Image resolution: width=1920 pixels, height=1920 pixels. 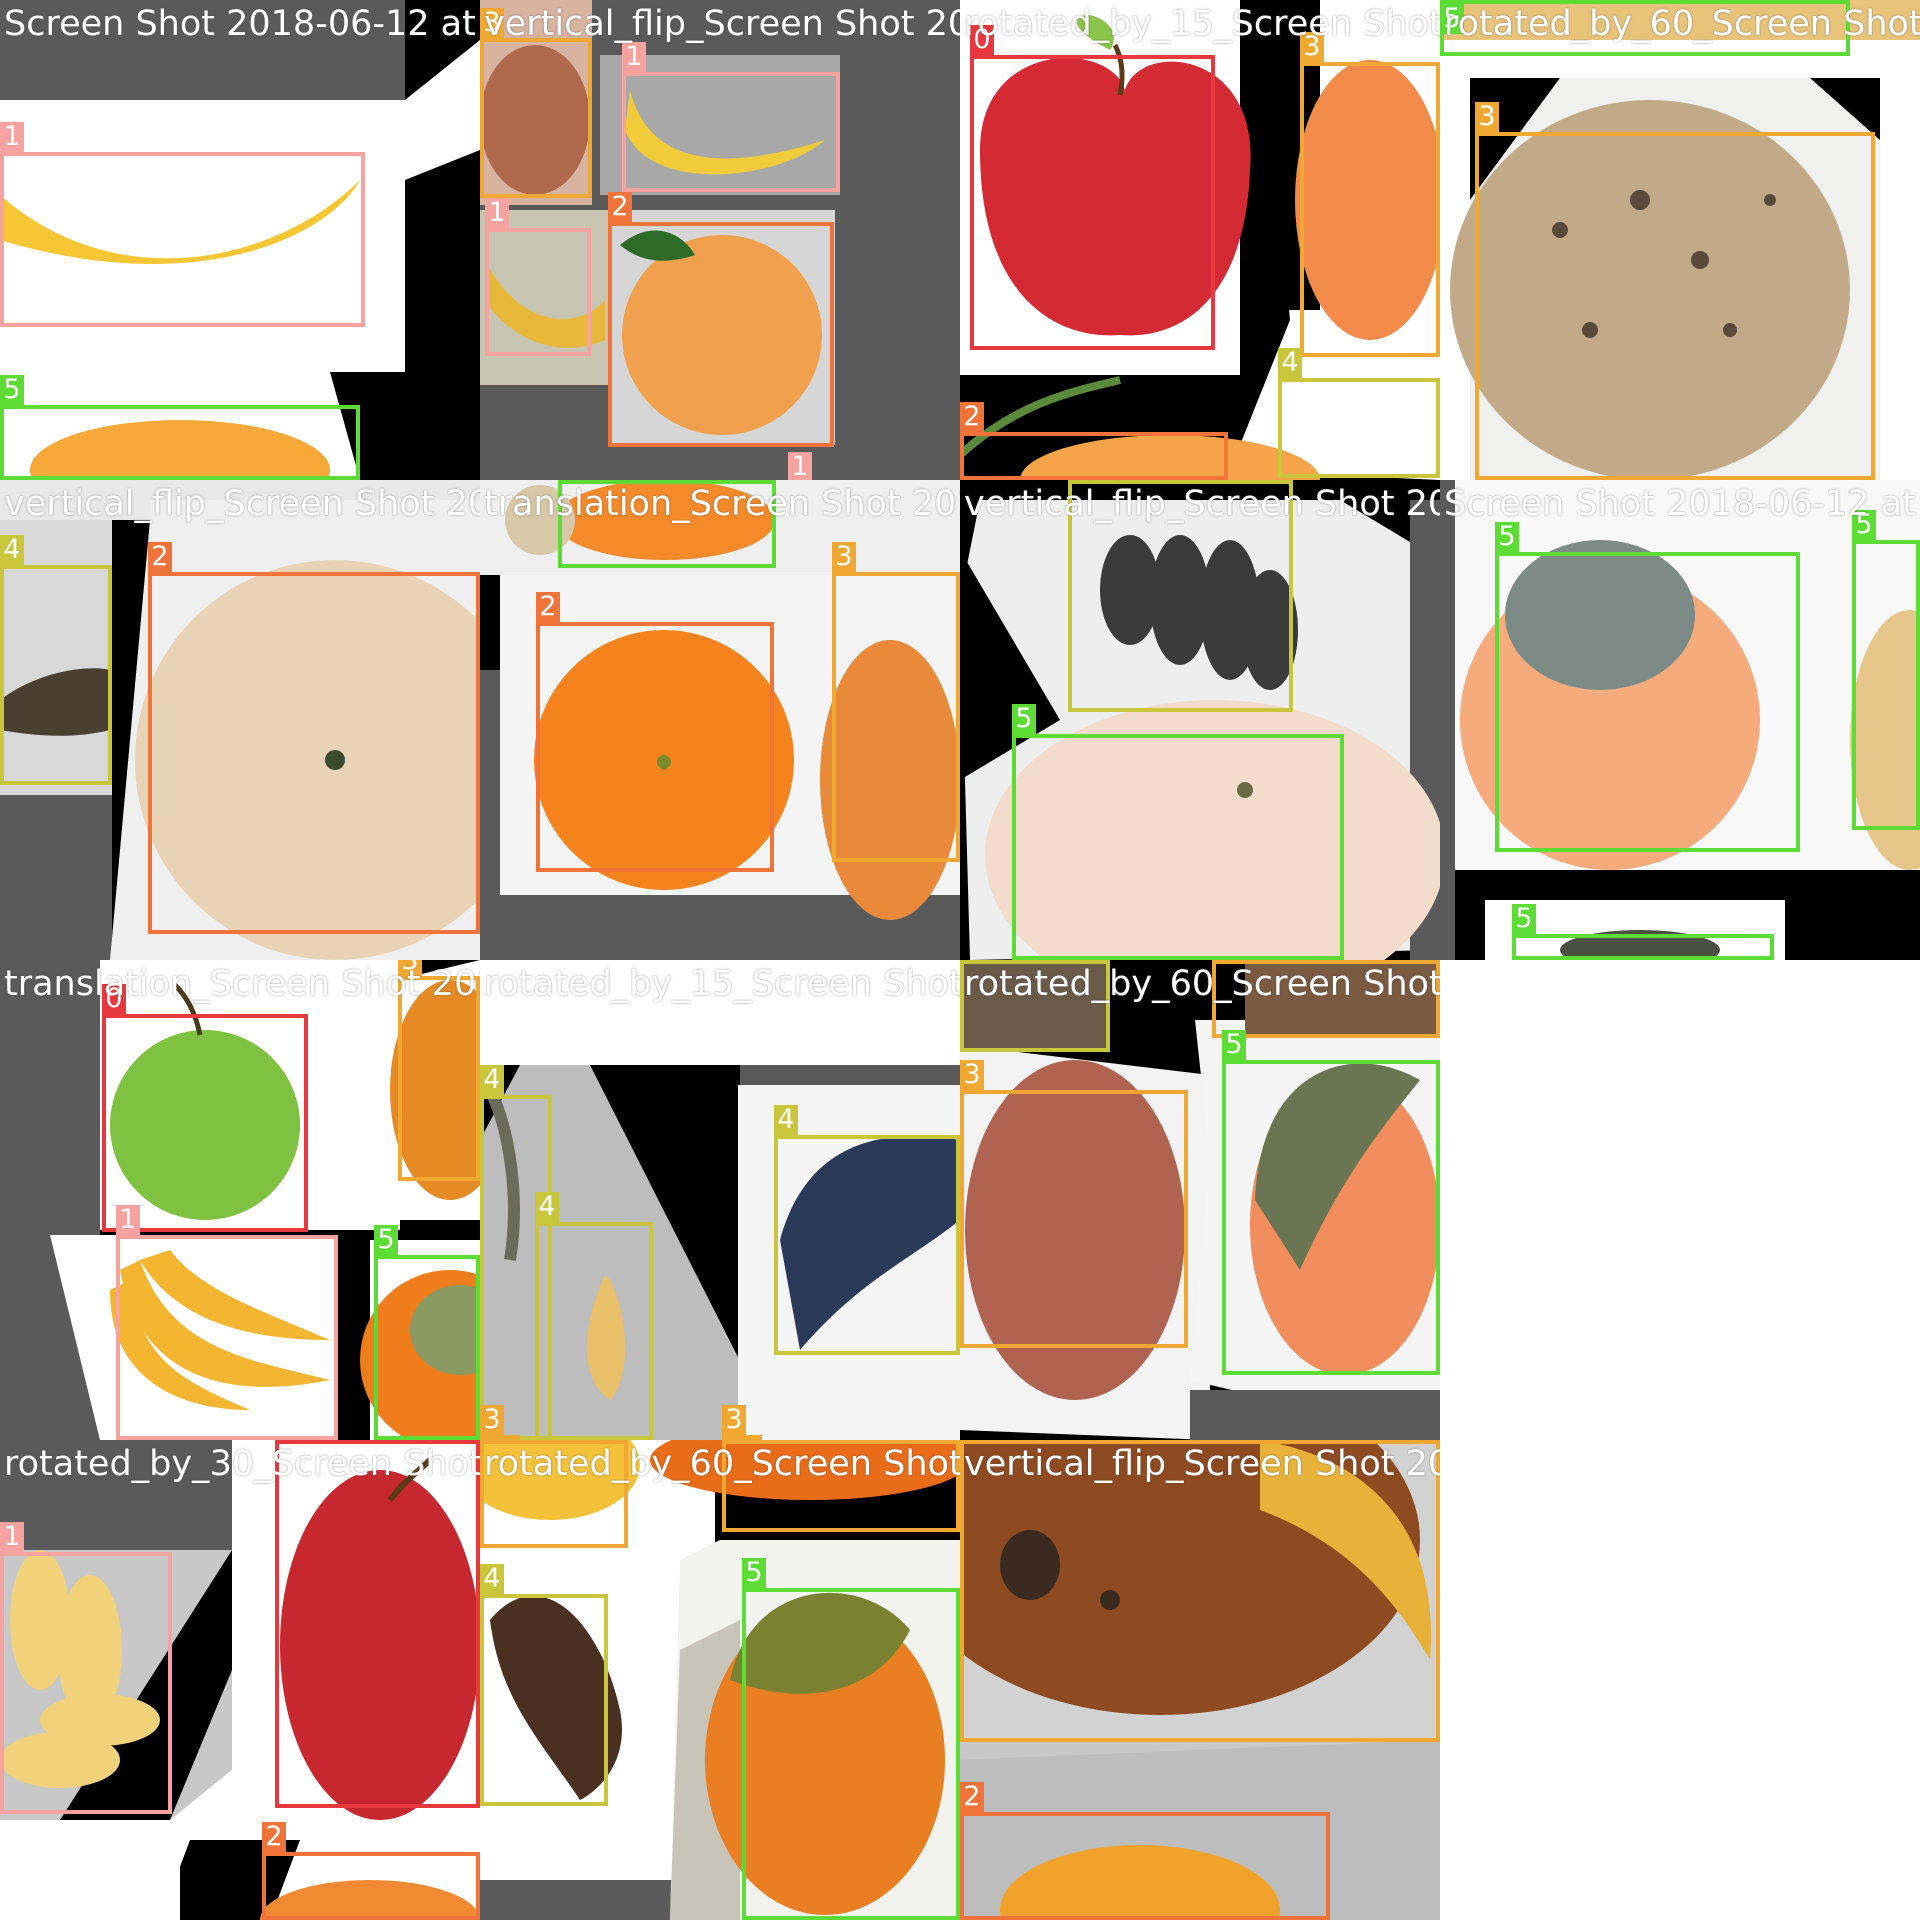 I want to click on mosaic-tile-12: rotated_by_30_Screen Shot 1 0 2, so click(x=240, y=1680).